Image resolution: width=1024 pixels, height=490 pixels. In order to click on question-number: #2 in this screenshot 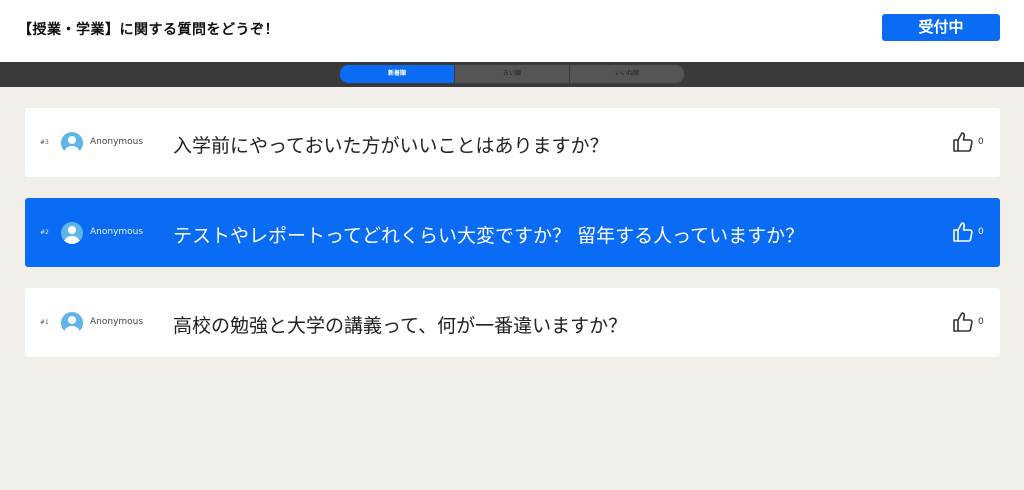, I will do `click(44, 232)`.